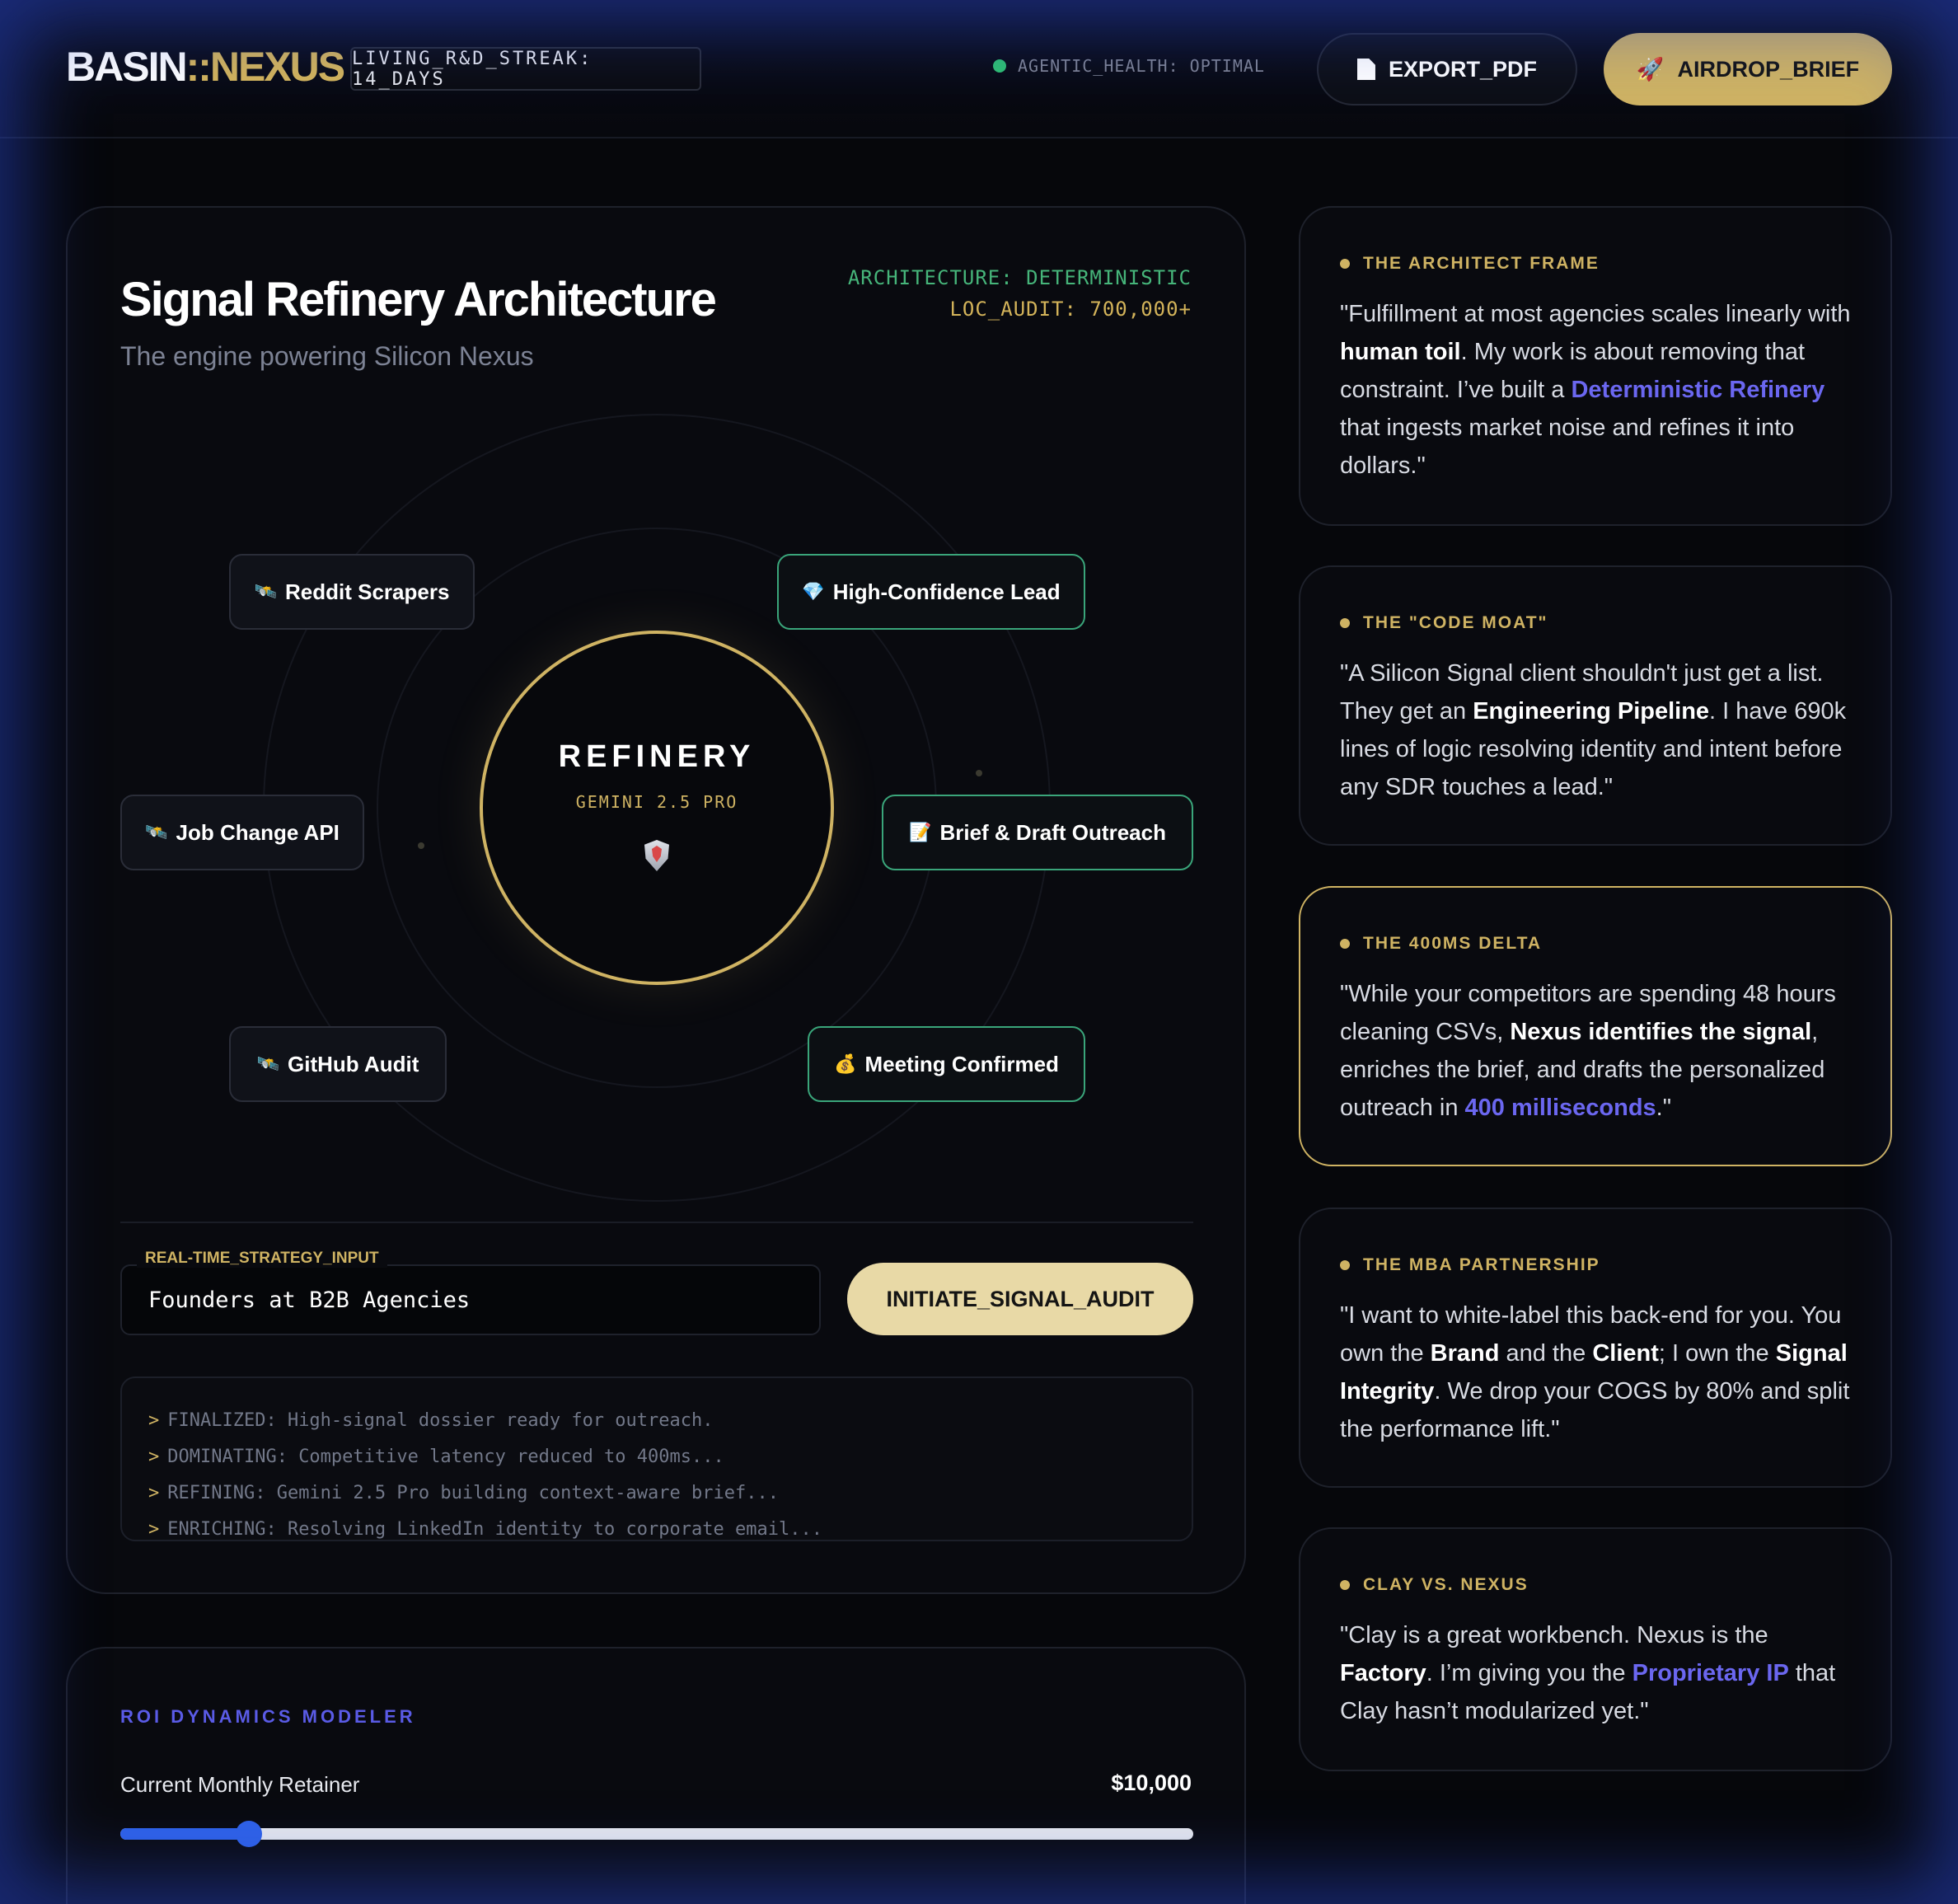  What do you see at coordinates (1446, 1584) in the screenshot?
I see `card-title: CLAY VS. NEXUS` at bounding box center [1446, 1584].